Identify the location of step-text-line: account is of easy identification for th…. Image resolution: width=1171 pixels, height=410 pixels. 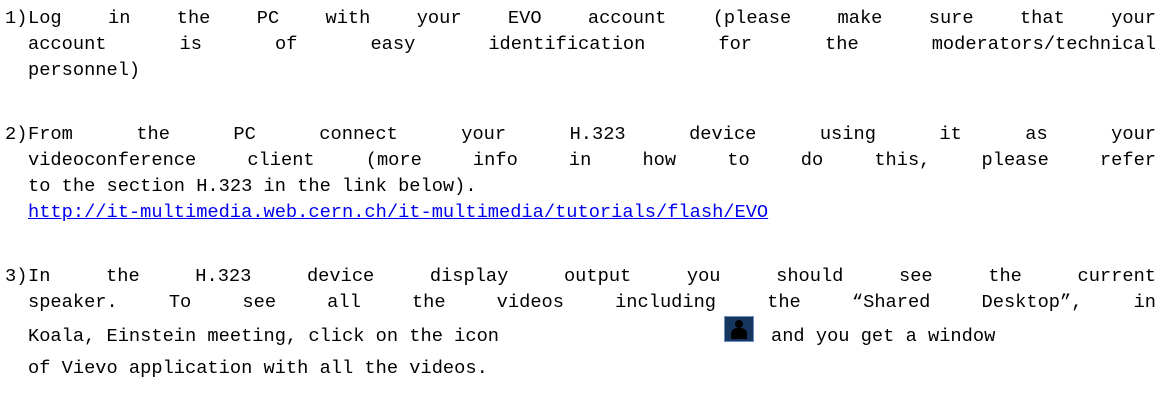
(592, 44).